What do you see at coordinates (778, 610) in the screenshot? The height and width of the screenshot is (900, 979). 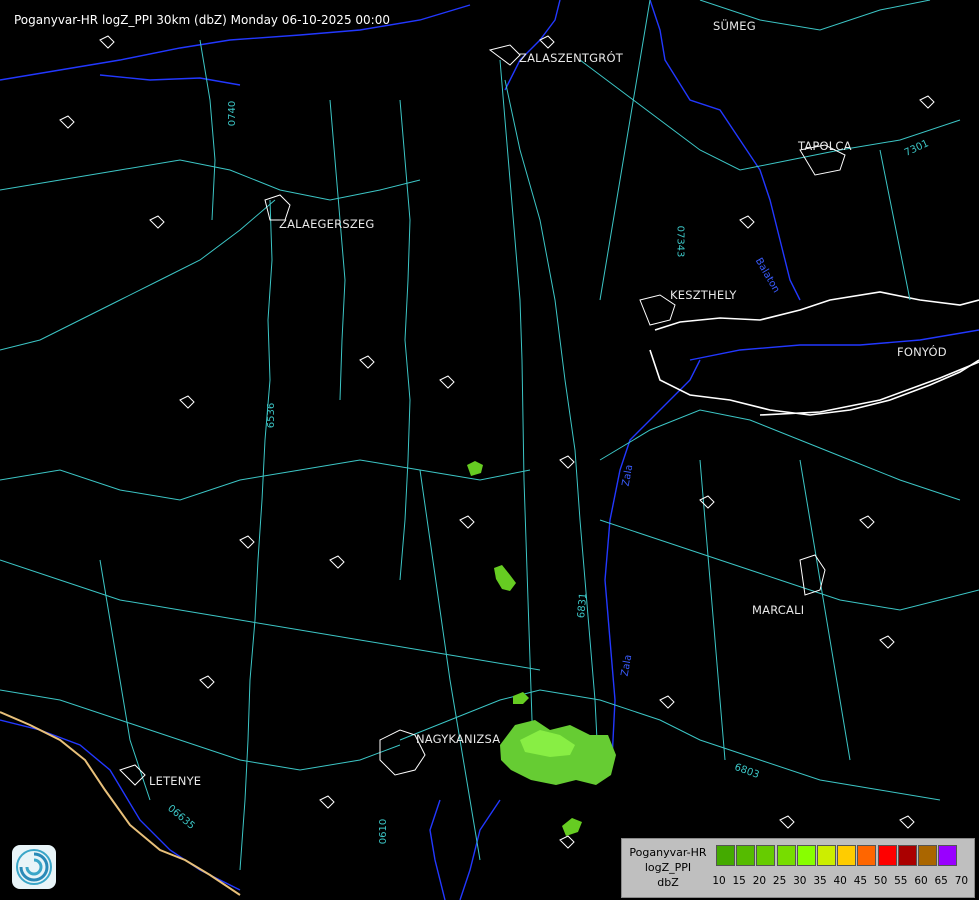 I see `city-label: MARCALI` at bounding box center [778, 610].